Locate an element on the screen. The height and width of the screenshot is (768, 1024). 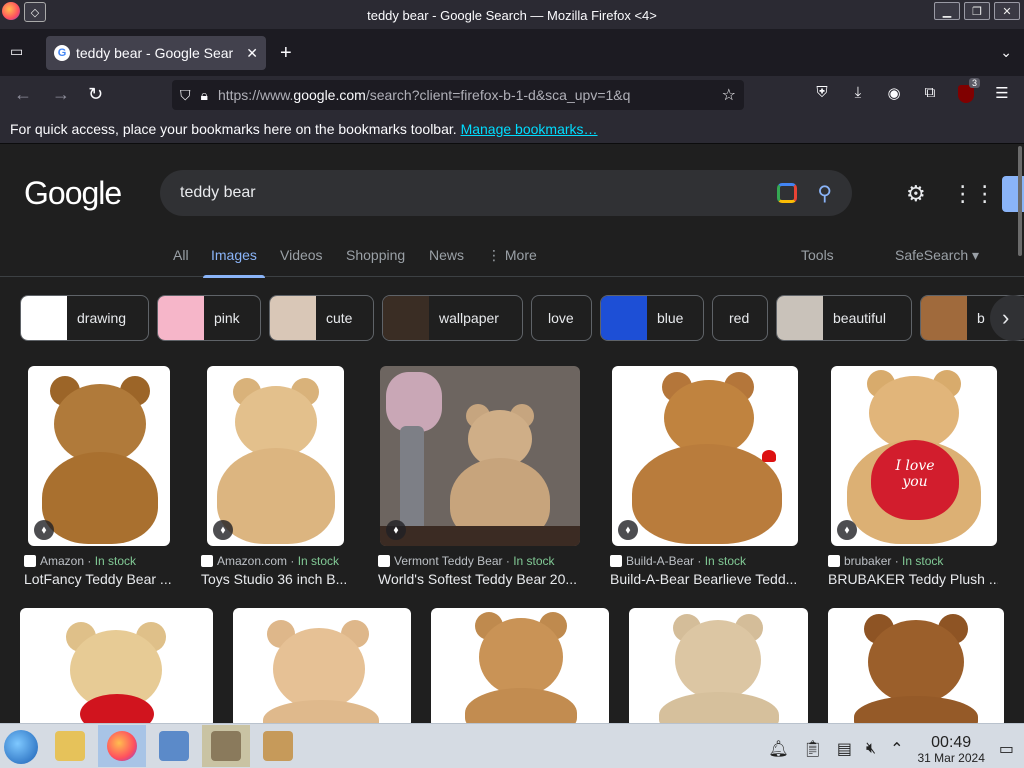
tab-more: ⋮ More is located at coordinates (512, 255).